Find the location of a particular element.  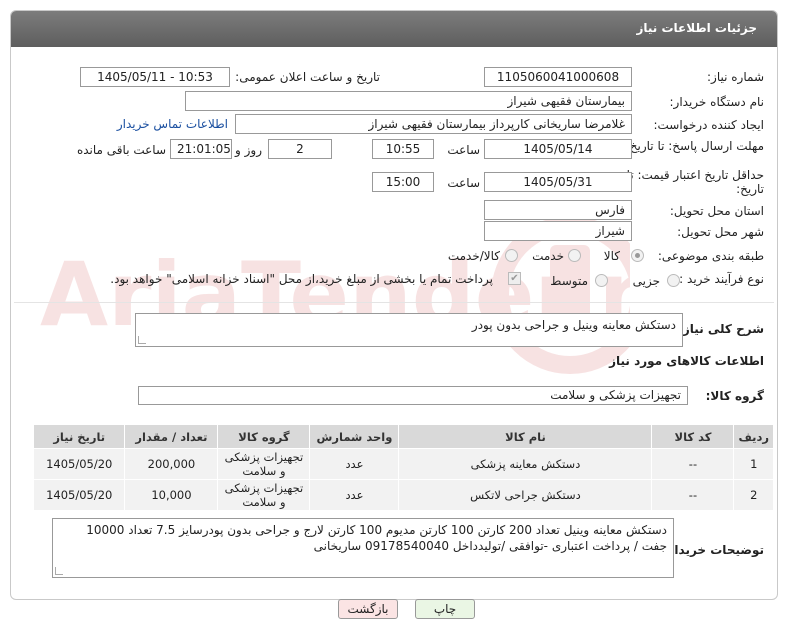

goods-info-heading: اطلاعات کالاهای مورد نیاز is located at coordinates (686, 361).